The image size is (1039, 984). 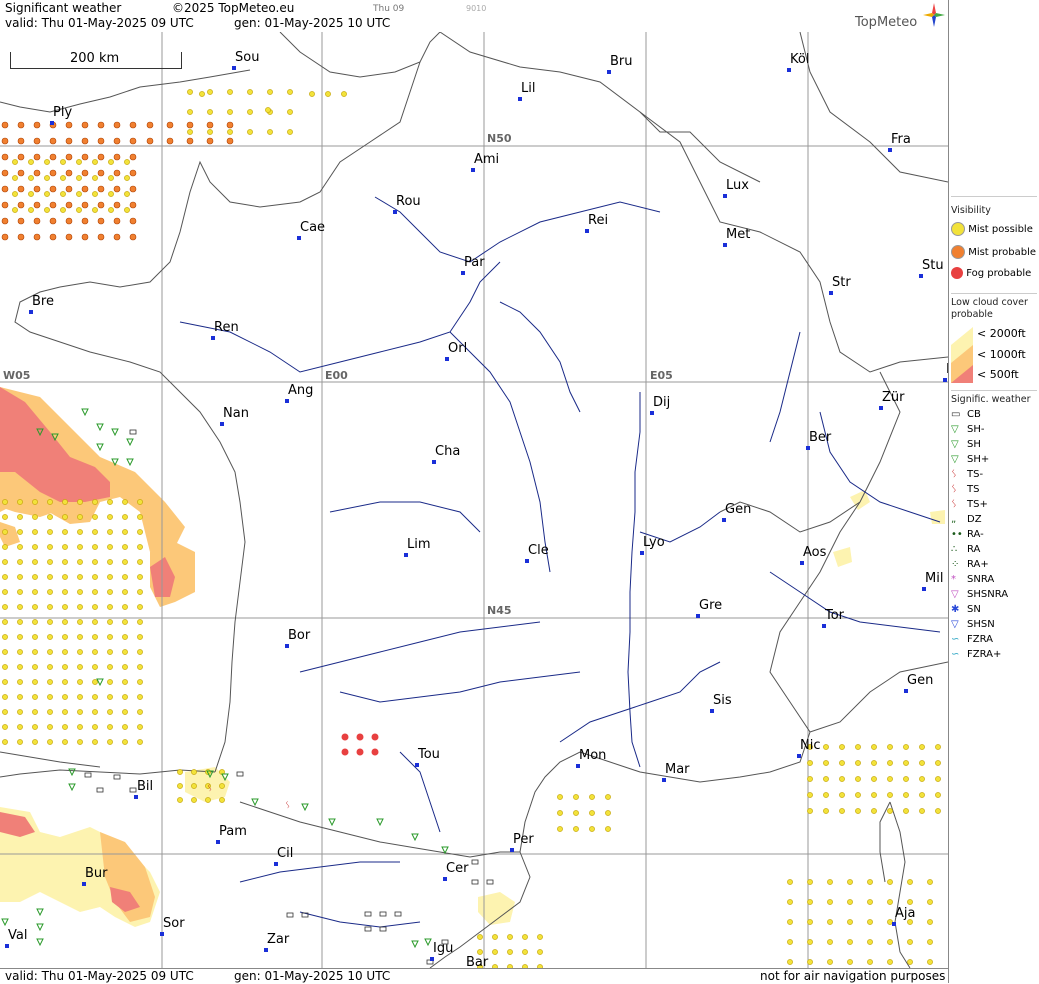 I want to click on legend-sigwx-item: ∽ FZRA+, so click(x=976, y=654).